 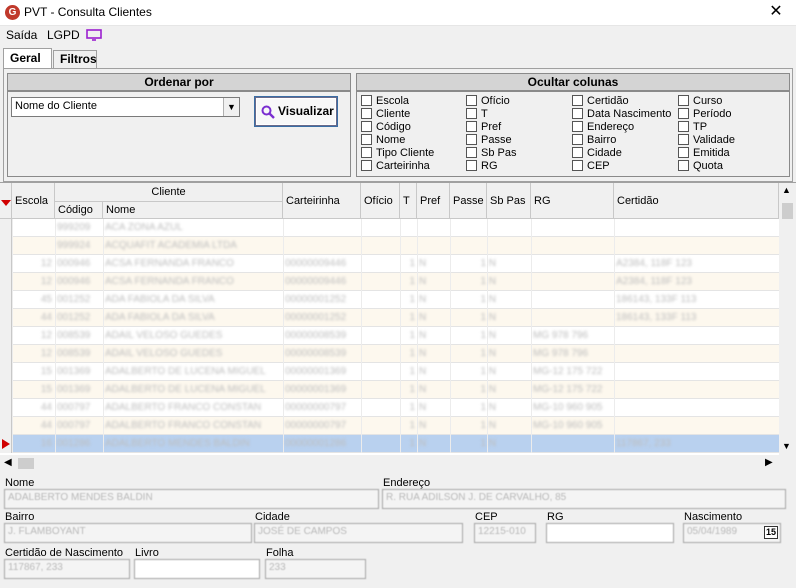 I want to click on header-passe: Passe, so click(x=468, y=201).